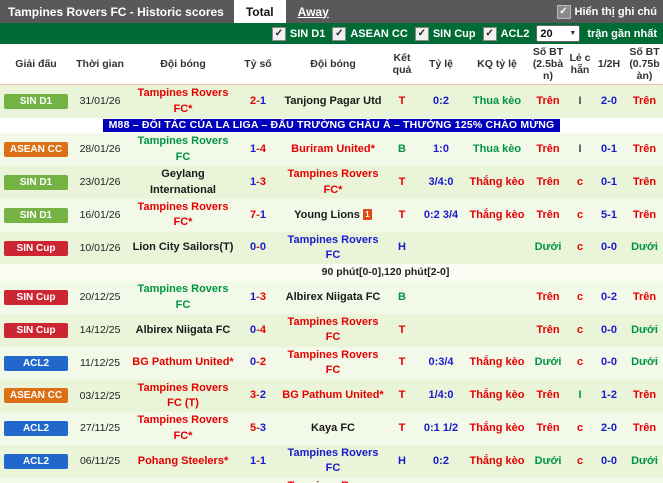 This screenshot has height=483, width=663. What do you see at coordinates (421, 33) in the screenshot?
I see `filter-checkbox-sin-cup: ✓` at bounding box center [421, 33].